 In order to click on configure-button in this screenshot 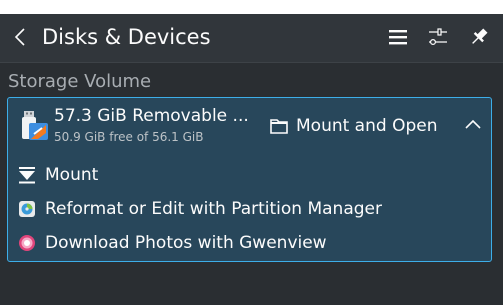, I will do `click(438, 37)`.